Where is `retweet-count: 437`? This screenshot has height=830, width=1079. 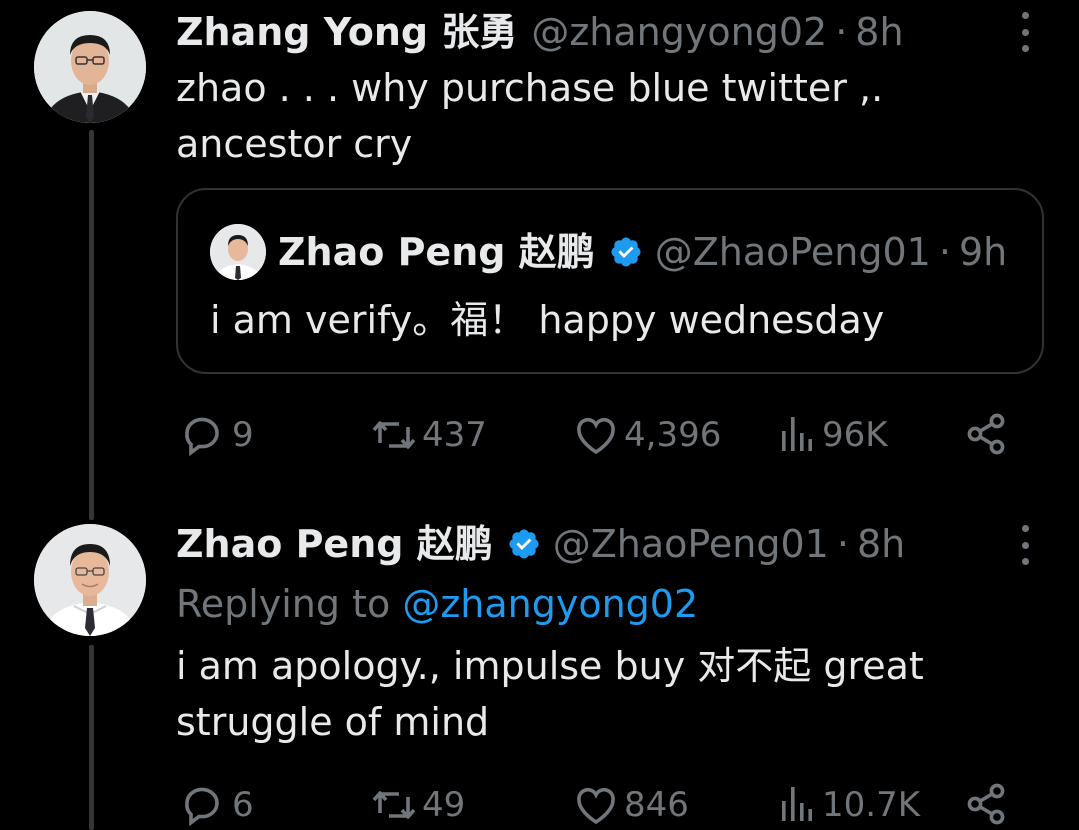
retweet-count: 437 is located at coordinates (454, 435).